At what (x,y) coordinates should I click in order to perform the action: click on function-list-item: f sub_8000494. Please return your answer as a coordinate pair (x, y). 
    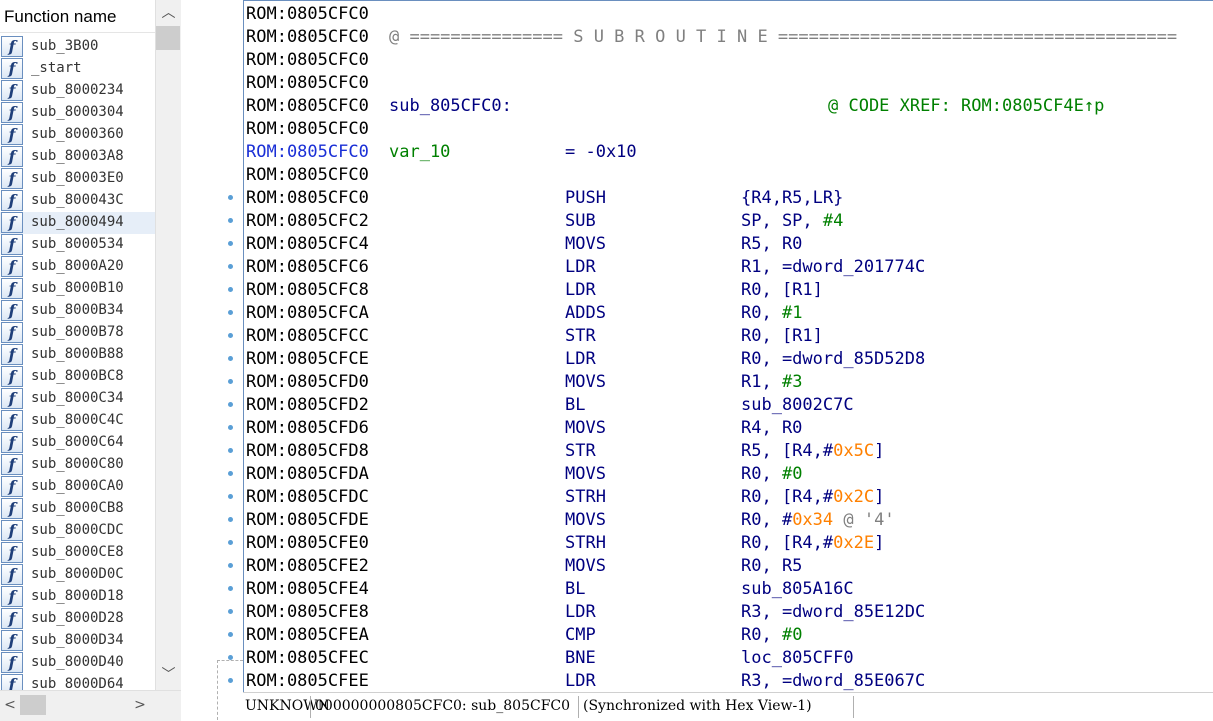
    Looking at the image, I should click on (77, 223).